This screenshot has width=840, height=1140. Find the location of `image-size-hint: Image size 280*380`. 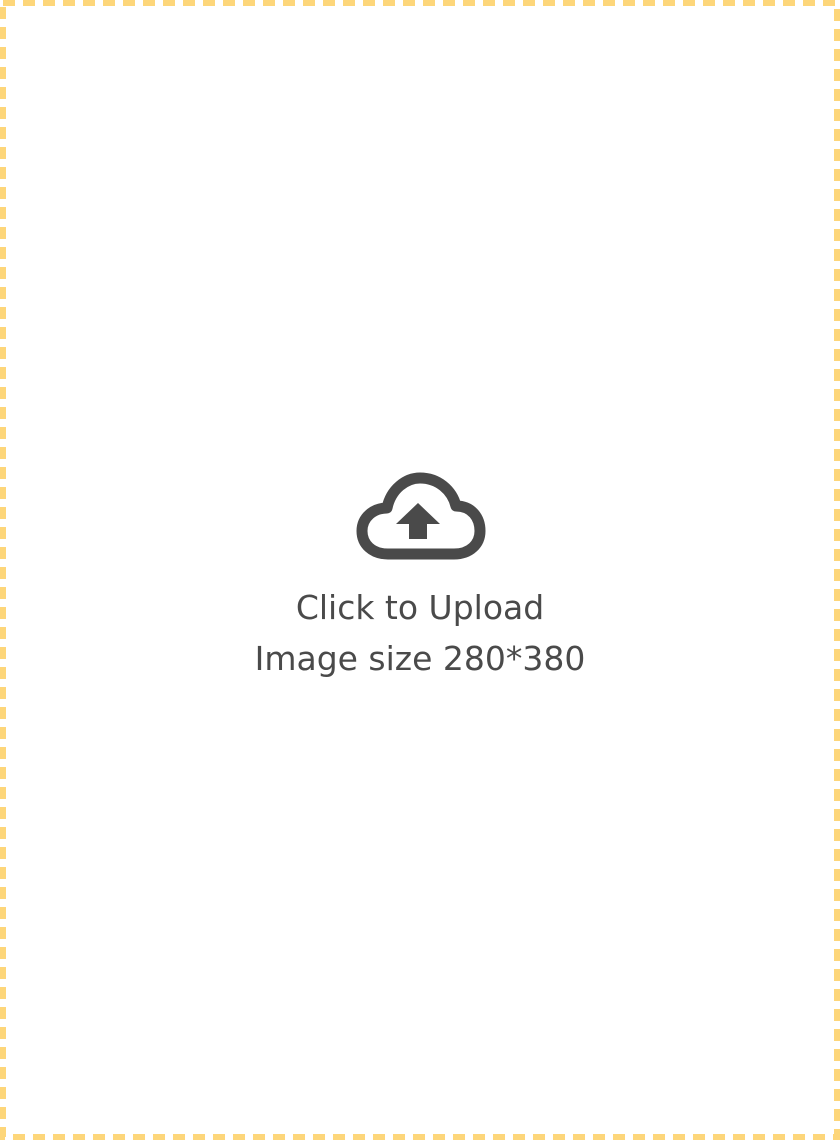

image-size-hint: Image size 280*380 is located at coordinates (420, 658).